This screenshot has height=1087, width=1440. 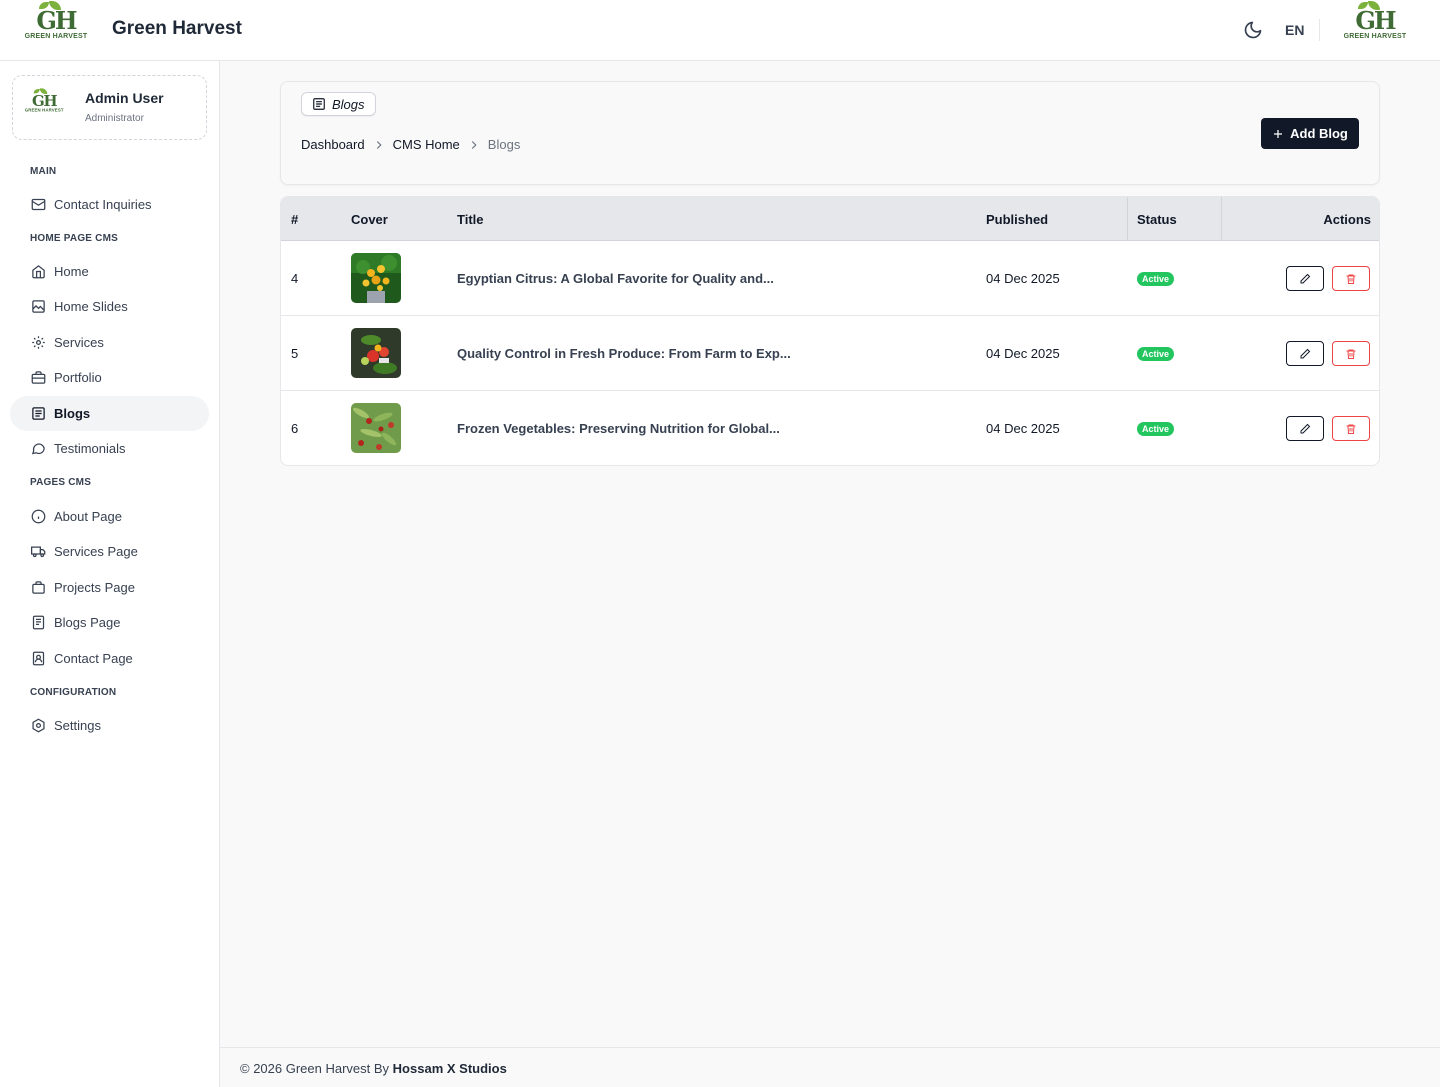 I want to click on sidebar-item-label: Contact Inquiries, so click(x=103, y=204).